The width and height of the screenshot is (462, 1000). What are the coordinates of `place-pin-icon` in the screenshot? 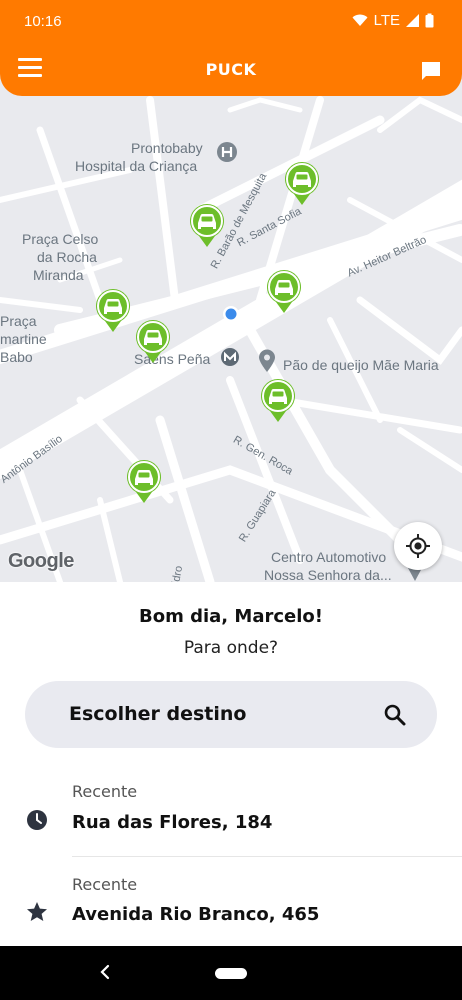 It's located at (267, 360).